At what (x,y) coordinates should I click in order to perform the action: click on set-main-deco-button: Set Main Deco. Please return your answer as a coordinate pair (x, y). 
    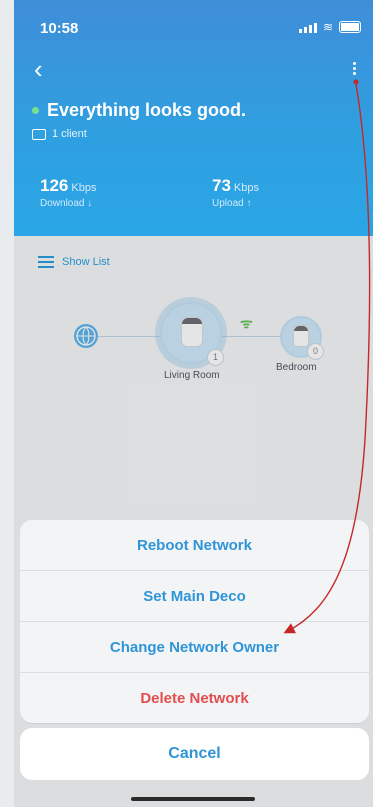
    Looking at the image, I should click on (194, 596).